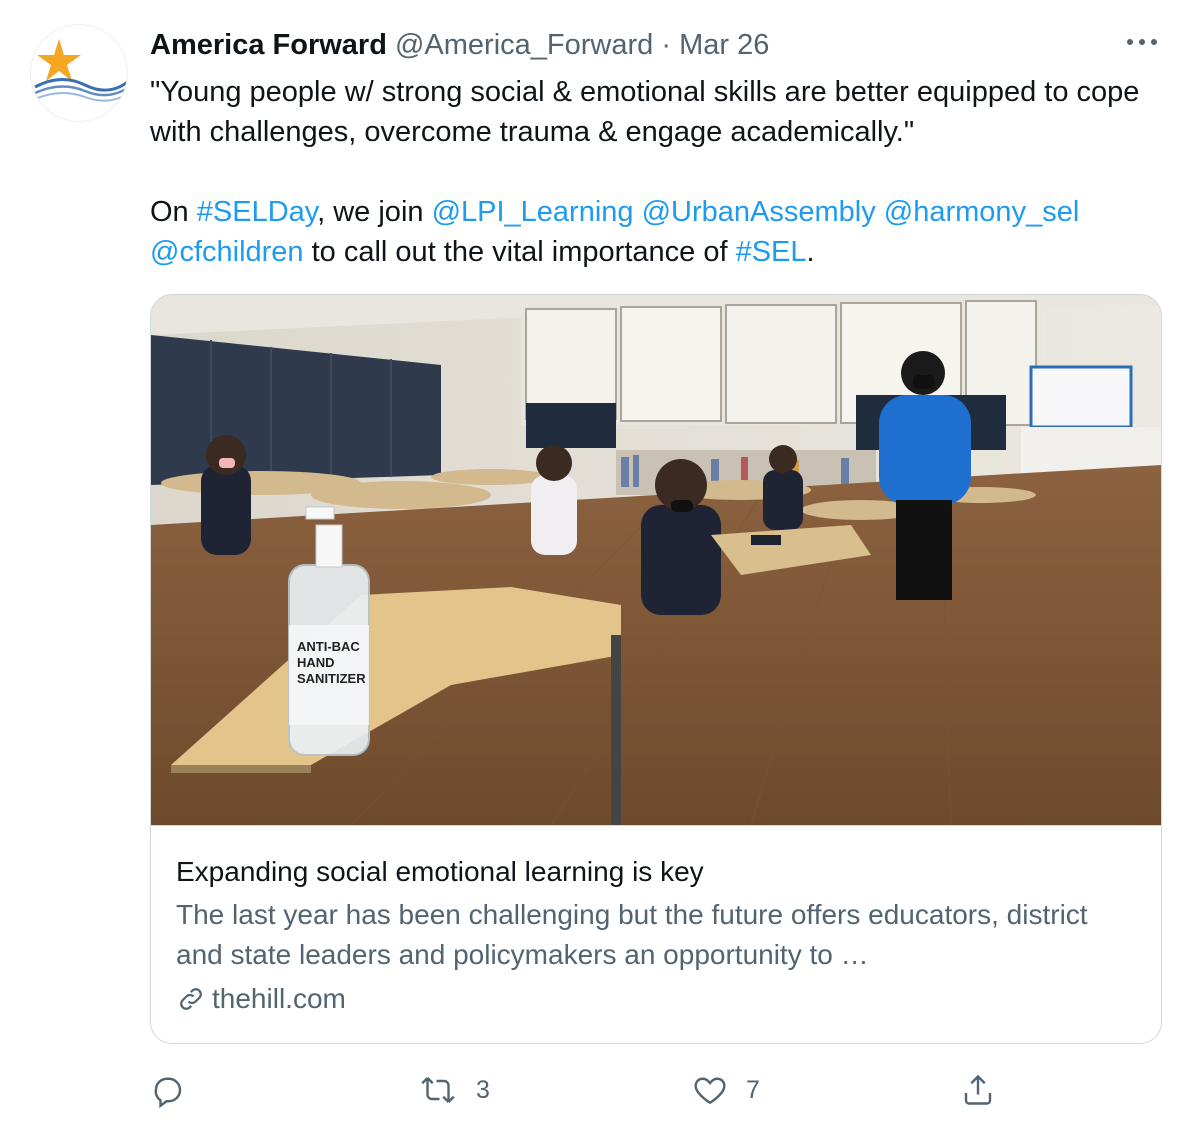  Describe the element at coordinates (771, 252) in the screenshot. I see `hashtag-sel: #SEL` at that location.